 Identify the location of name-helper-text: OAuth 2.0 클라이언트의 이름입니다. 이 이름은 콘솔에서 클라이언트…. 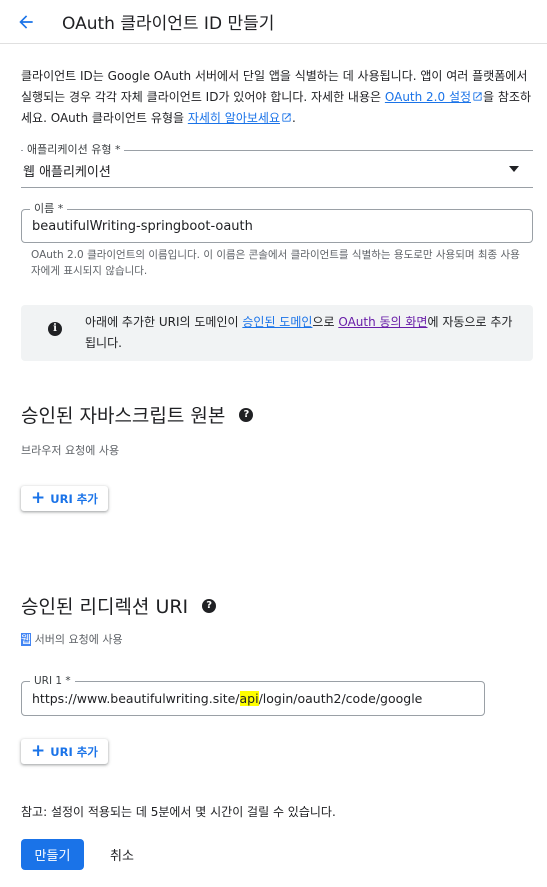
(275, 263).